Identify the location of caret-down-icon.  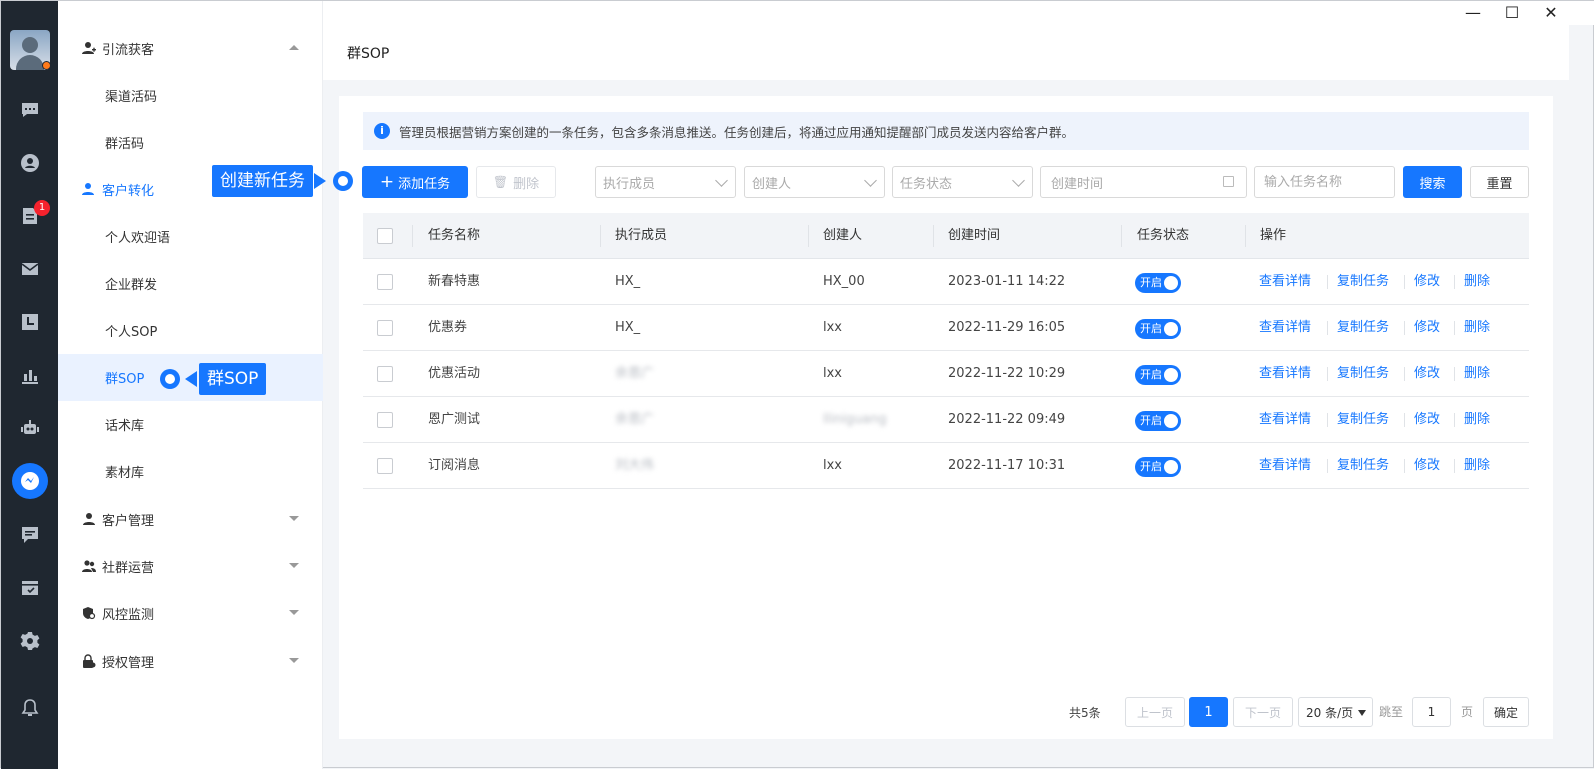
(294, 612).